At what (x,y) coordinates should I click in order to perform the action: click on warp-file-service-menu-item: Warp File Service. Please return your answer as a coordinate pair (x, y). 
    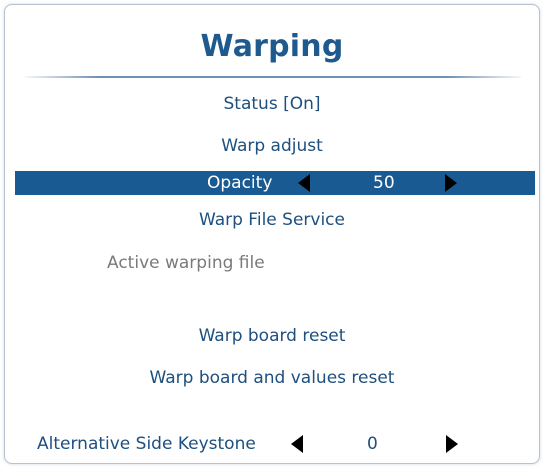
    Looking at the image, I should click on (272, 220).